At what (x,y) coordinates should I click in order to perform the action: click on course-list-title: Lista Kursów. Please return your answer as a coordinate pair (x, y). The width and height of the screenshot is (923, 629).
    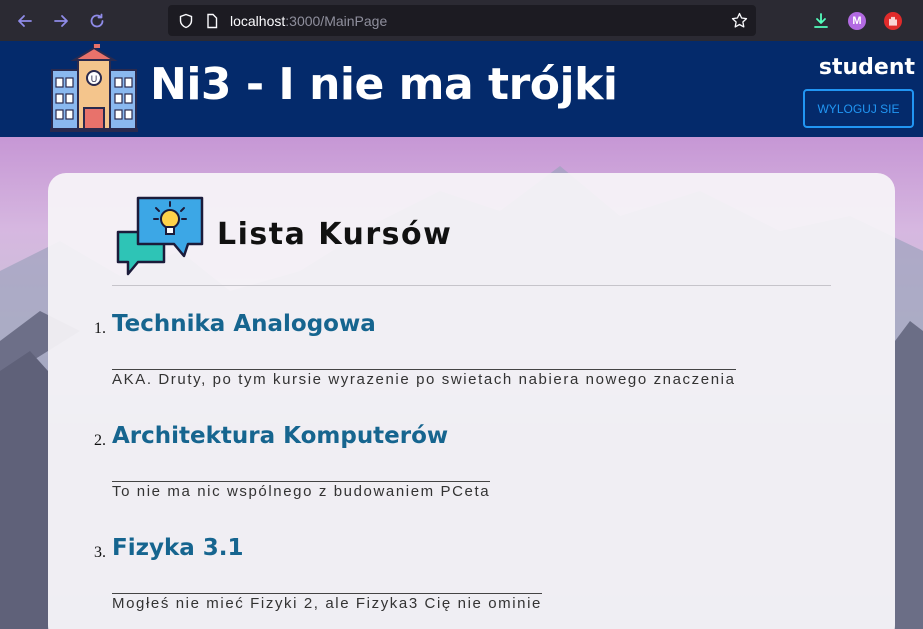
    Looking at the image, I should click on (335, 234).